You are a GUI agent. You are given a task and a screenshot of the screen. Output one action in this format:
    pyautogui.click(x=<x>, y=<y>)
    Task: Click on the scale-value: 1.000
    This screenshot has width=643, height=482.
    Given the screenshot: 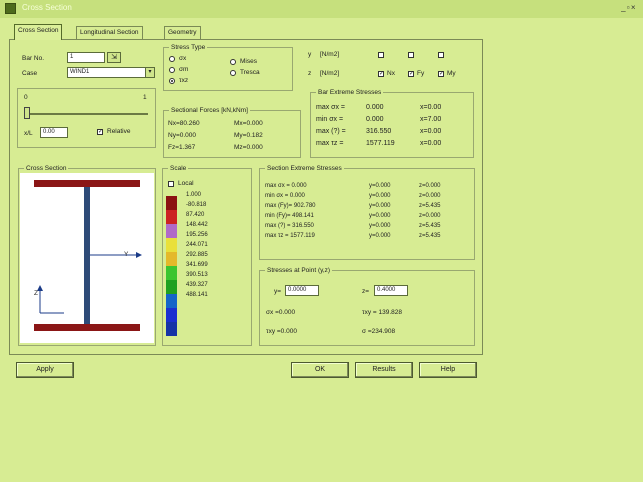 What is the action you would take?
    pyautogui.click(x=194, y=195)
    